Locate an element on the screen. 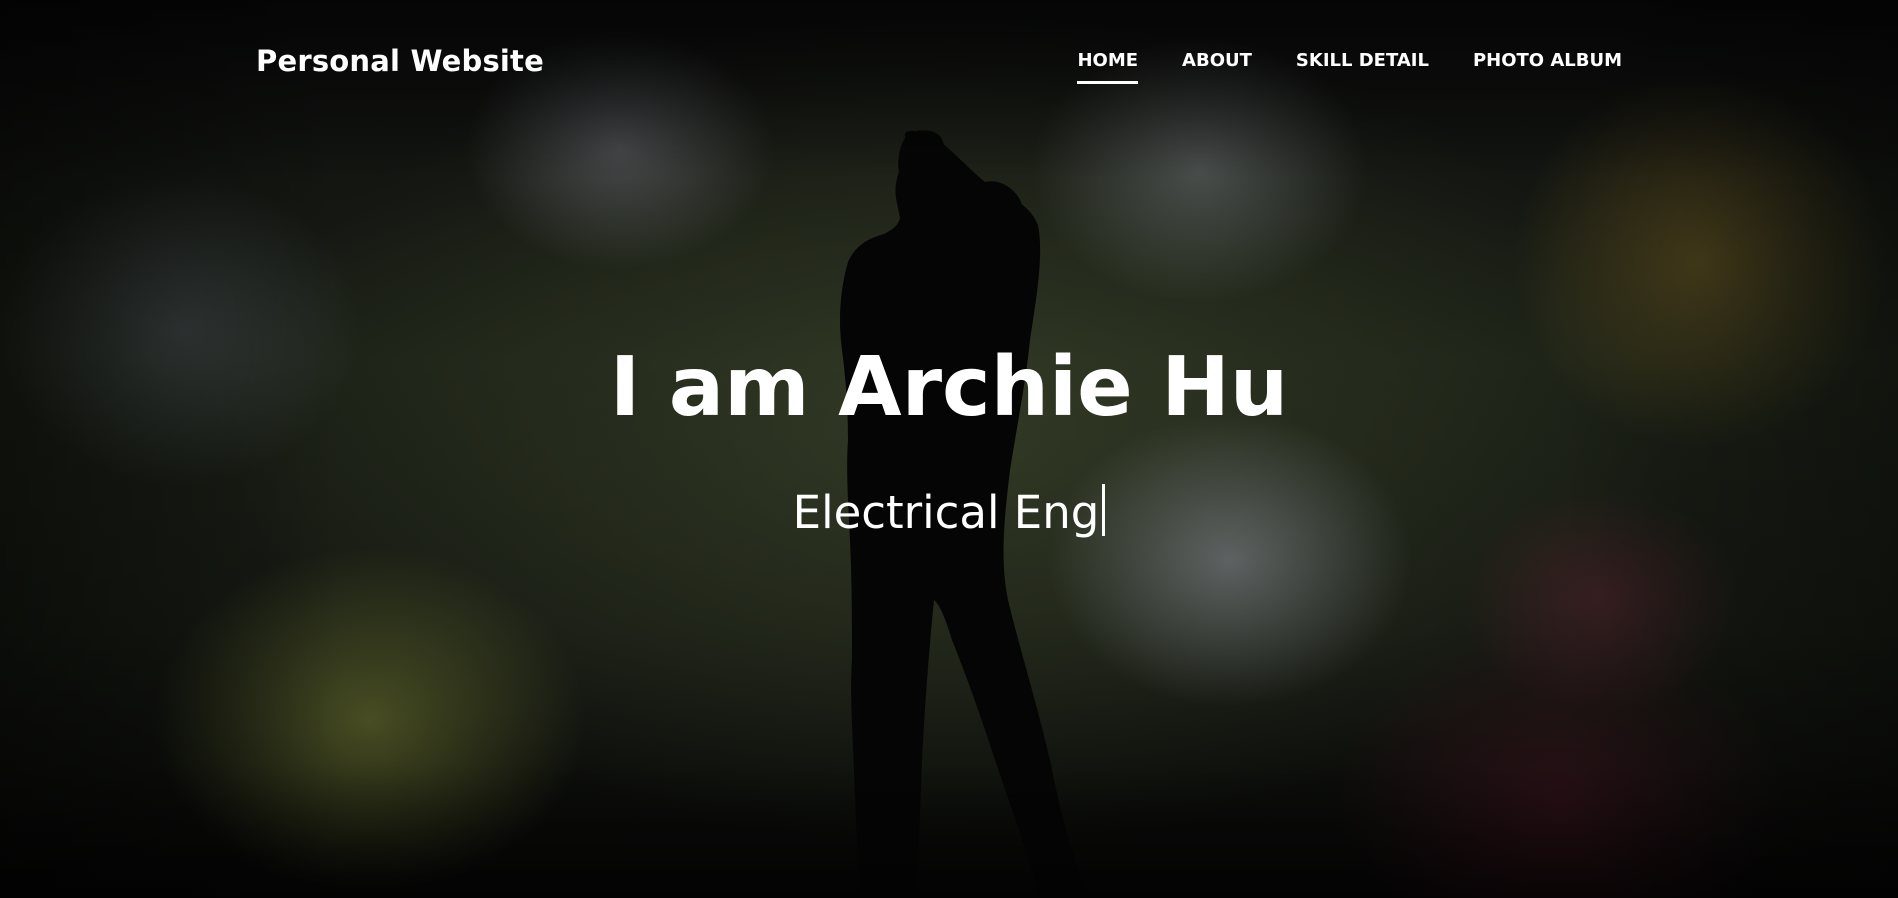  nav-link-about: ABOUT is located at coordinates (1217, 67).